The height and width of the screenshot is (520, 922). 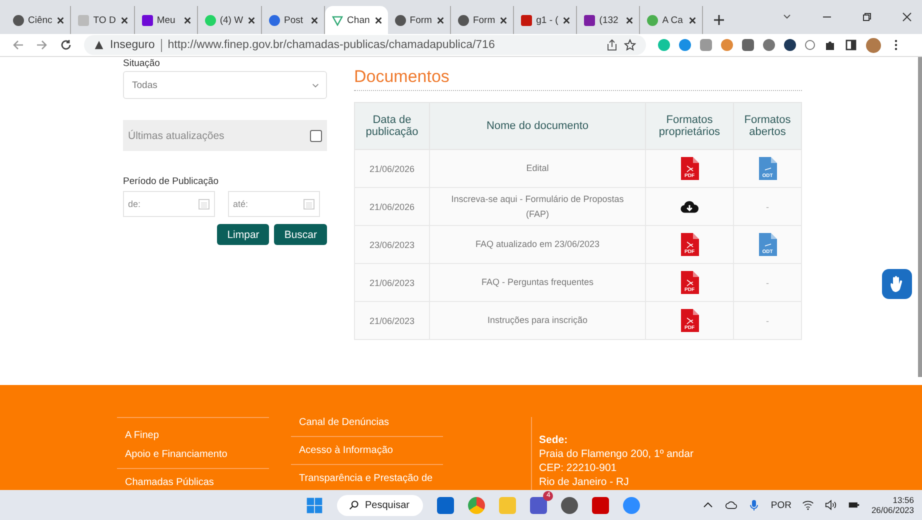 I want to click on chat-app-icon, so click(x=569, y=505).